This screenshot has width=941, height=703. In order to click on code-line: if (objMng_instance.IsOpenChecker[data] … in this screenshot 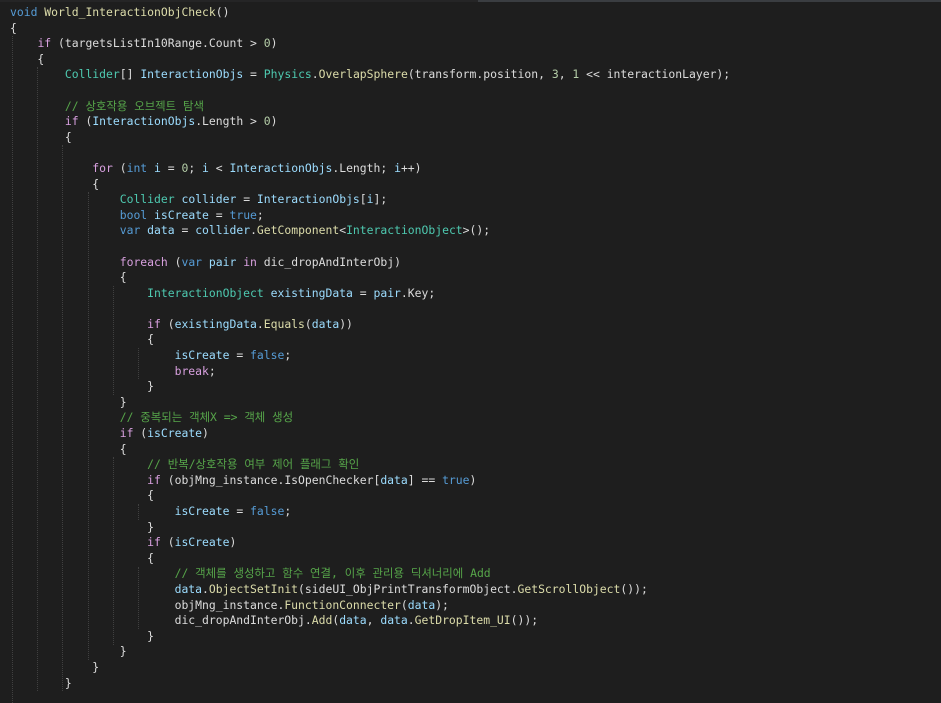, I will do `click(370, 481)`.